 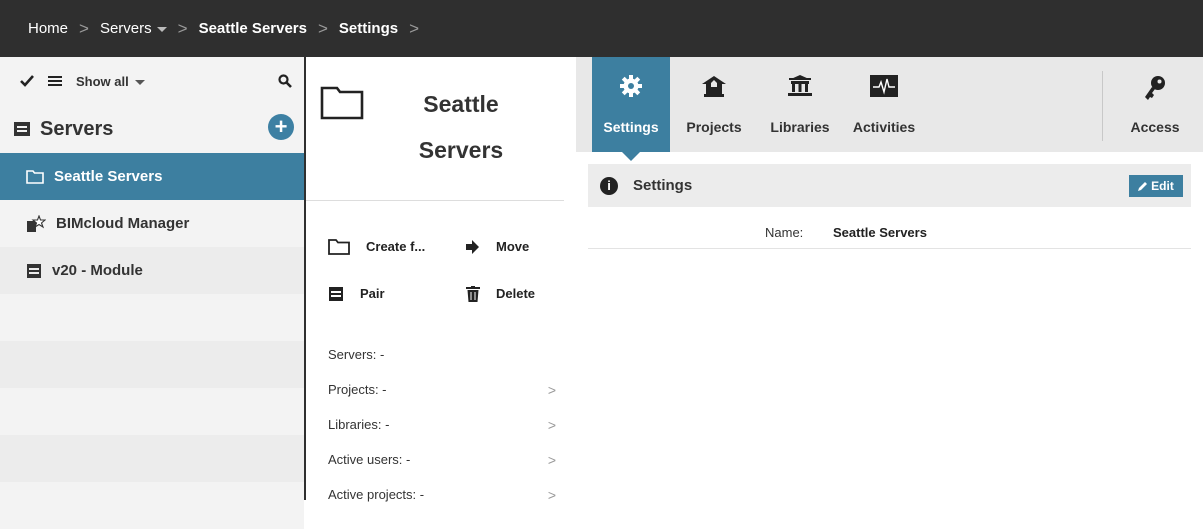 I want to click on action-list: Create f... Move Pair Delete, so click(x=441, y=259).